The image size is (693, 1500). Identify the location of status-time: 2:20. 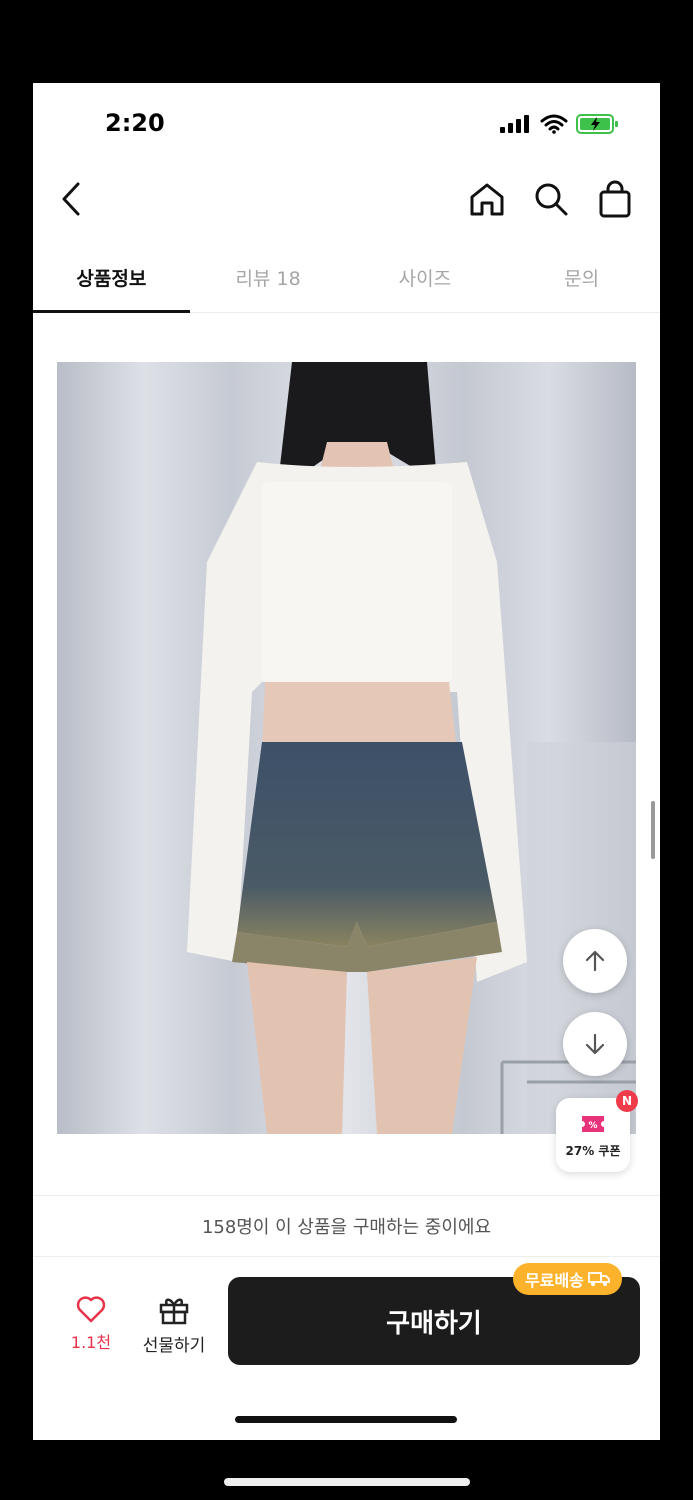
(135, 123).